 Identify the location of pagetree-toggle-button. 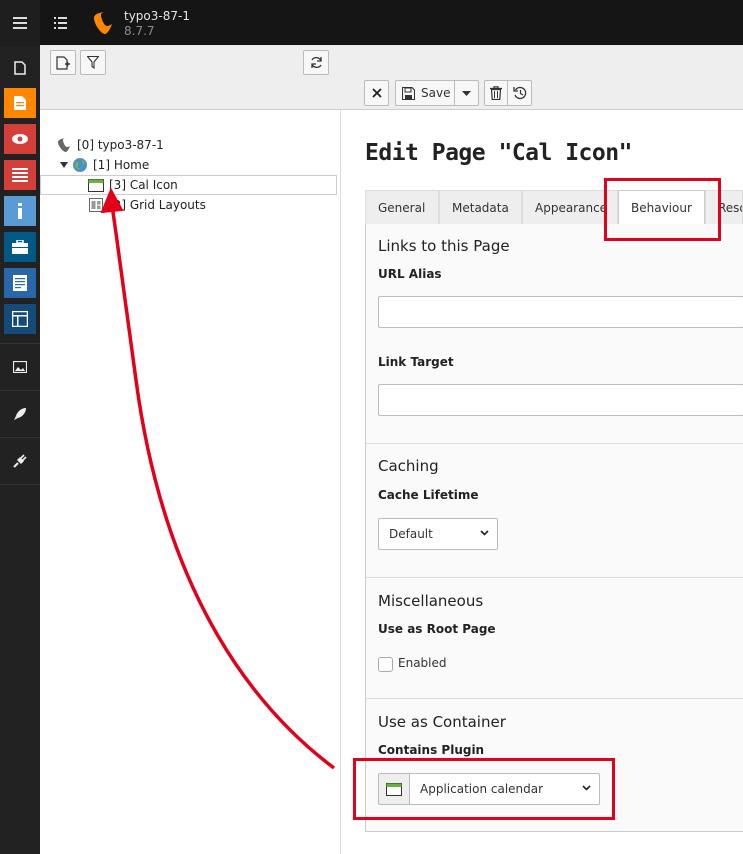
(60, 22).